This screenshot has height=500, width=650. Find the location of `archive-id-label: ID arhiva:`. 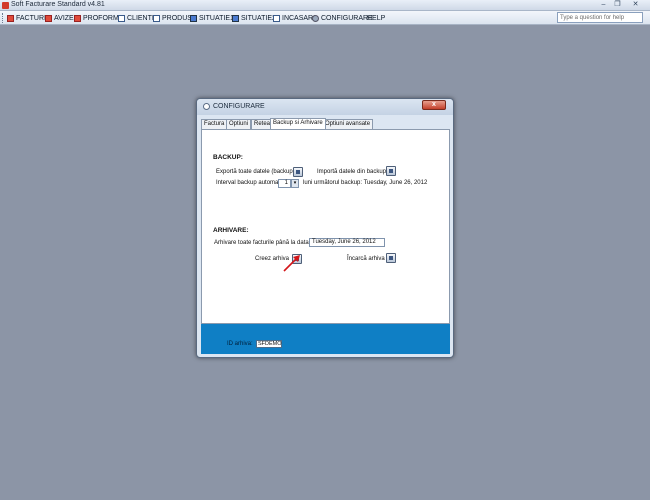

archive-id-label: ID arhiva: is located at coordinates (240, 344).